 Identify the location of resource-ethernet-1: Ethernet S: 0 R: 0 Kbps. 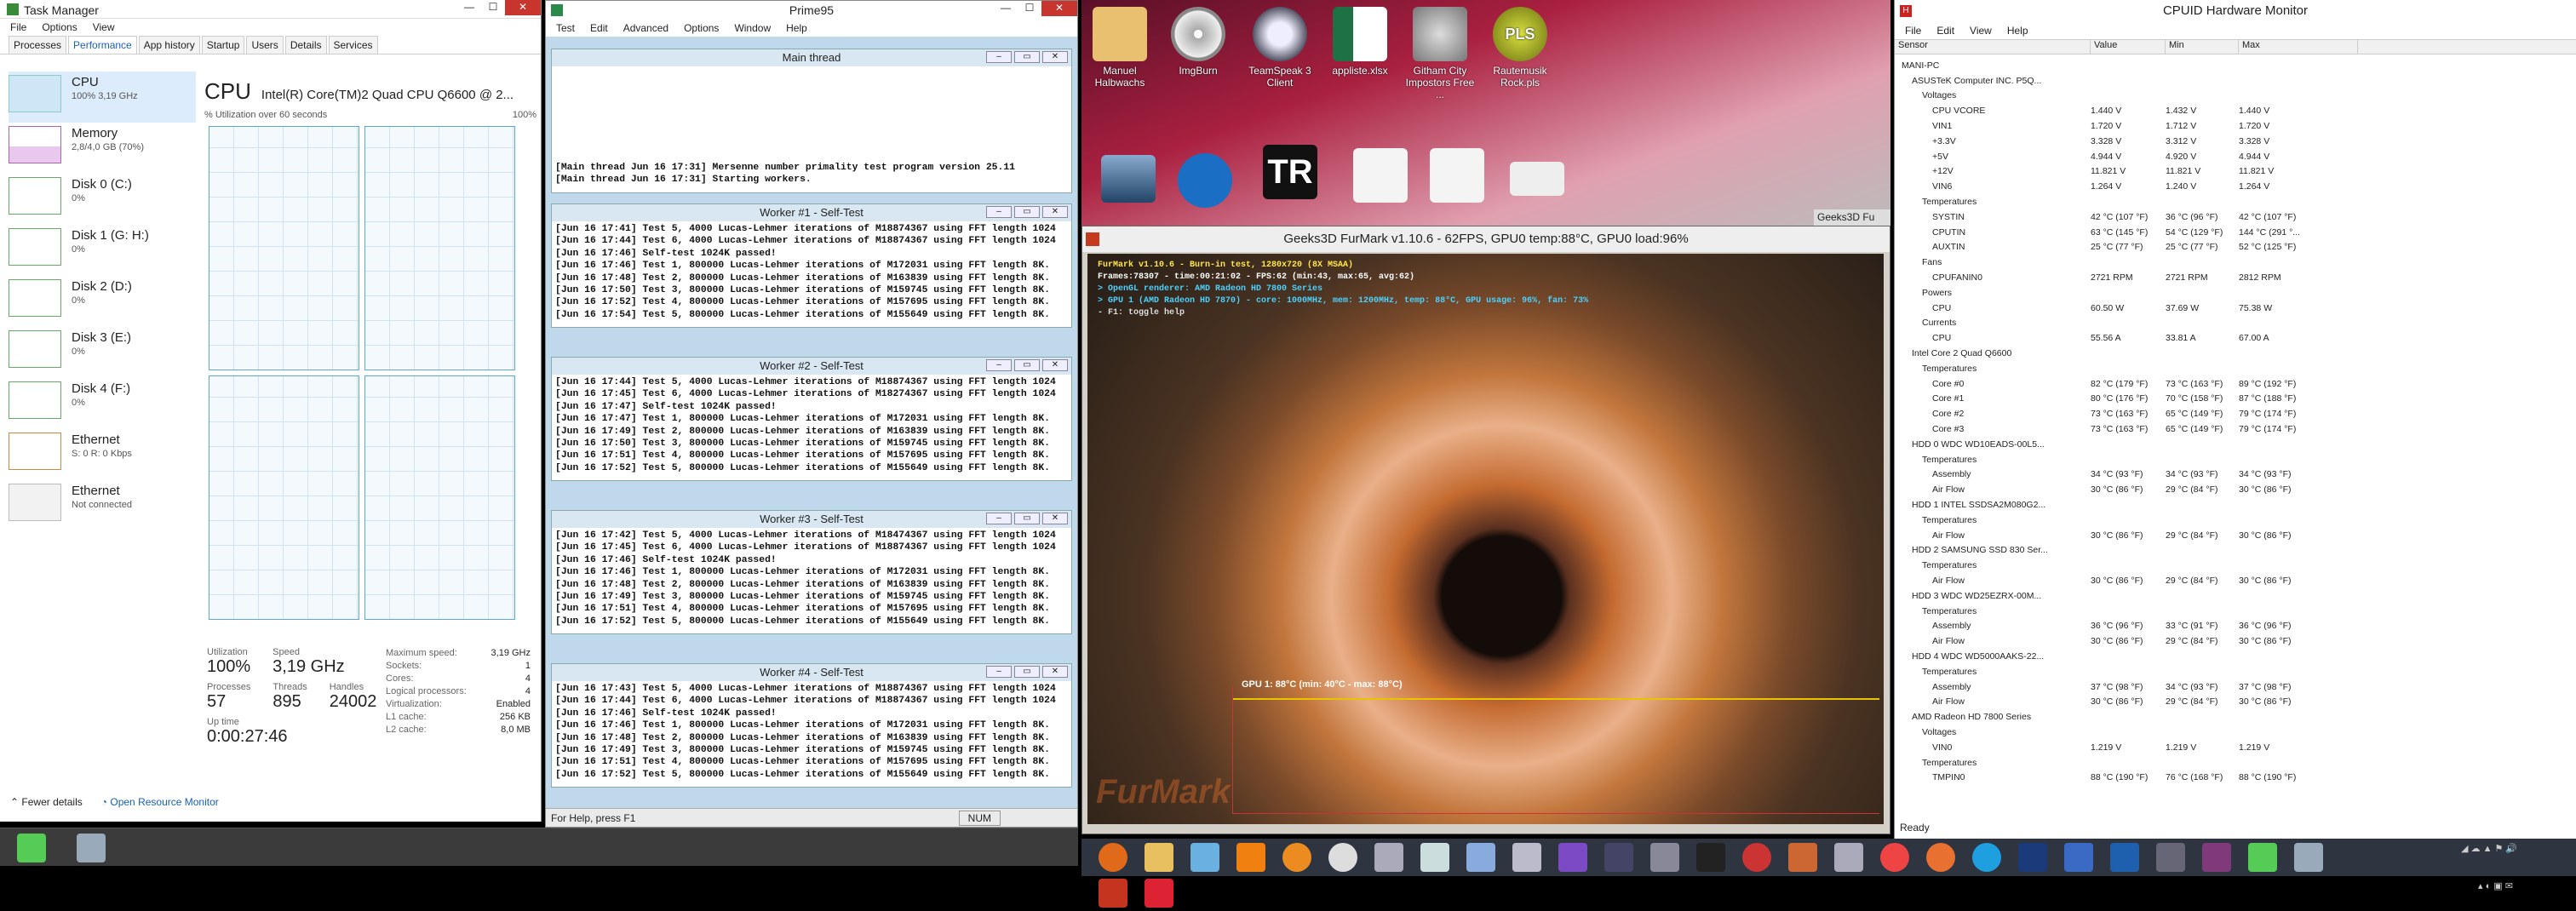
(102, 454).